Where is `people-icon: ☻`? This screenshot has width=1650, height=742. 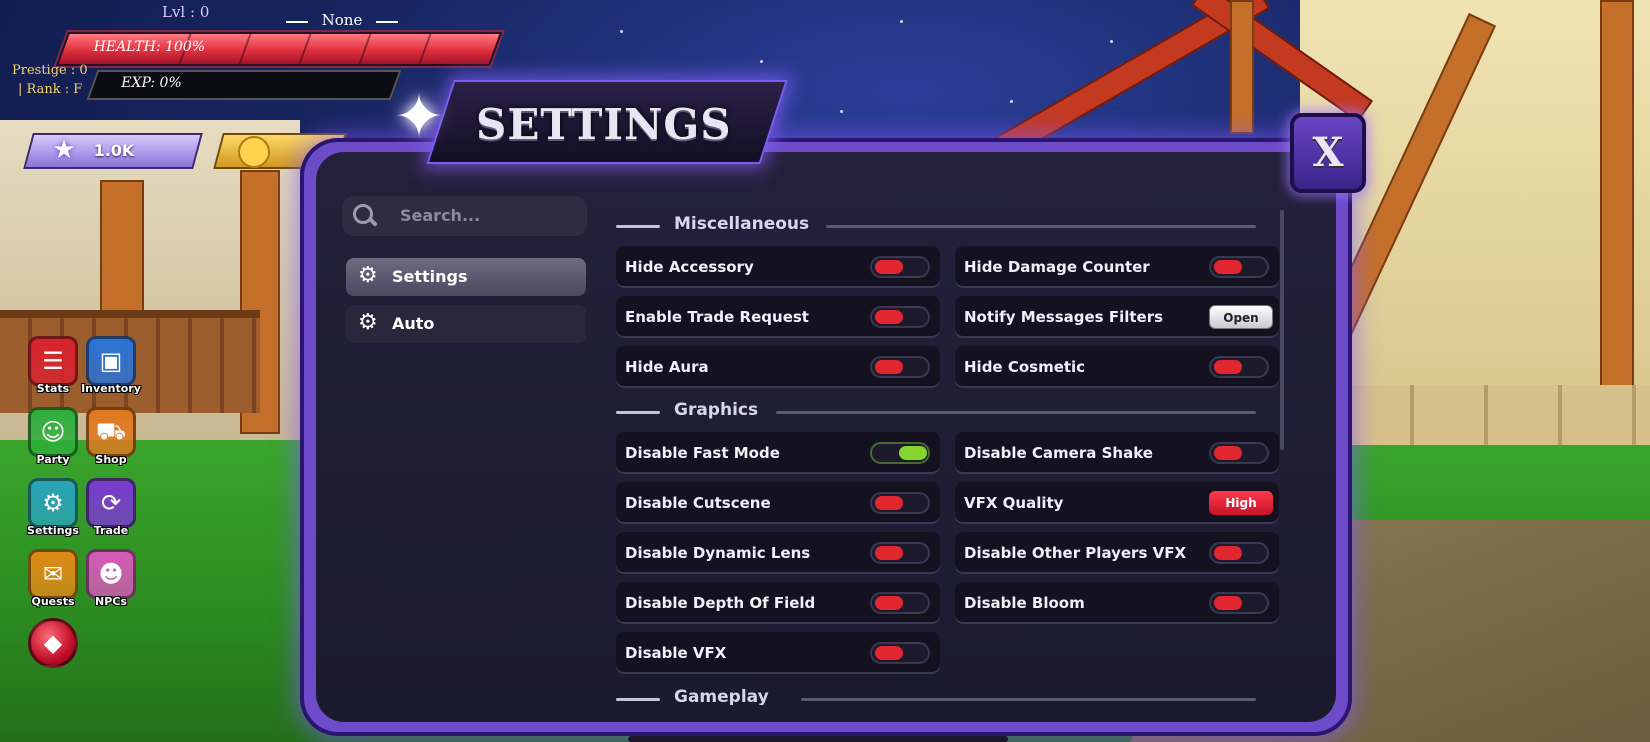
people-icon: ☻ is located at coordinates (111, 574).